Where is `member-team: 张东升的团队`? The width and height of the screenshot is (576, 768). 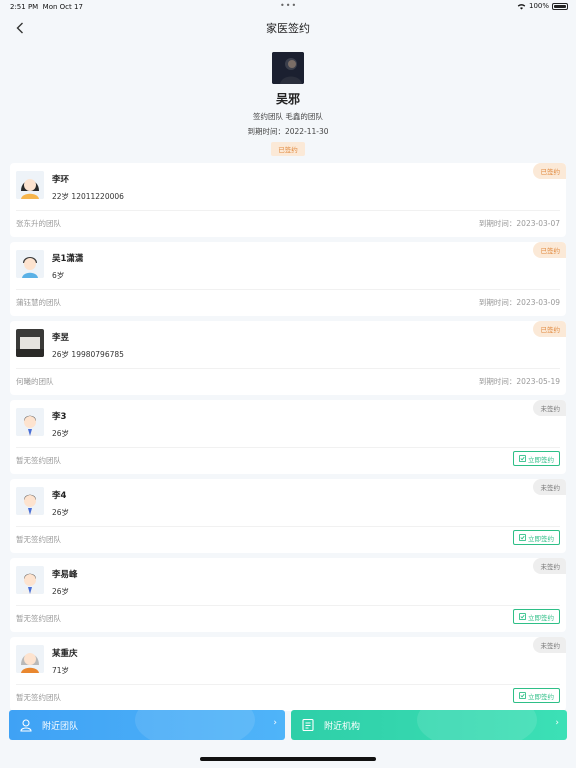 member-team: 张东升的团队 is located at coordinates (38, 223).